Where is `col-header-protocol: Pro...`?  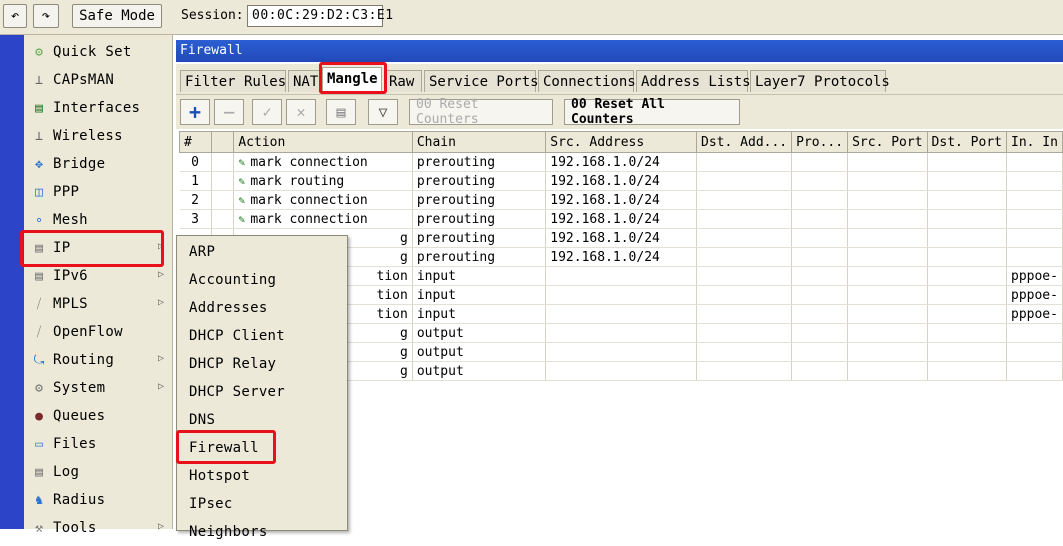 col-header-protocol: Pro... is located at coordinates (820, 142).